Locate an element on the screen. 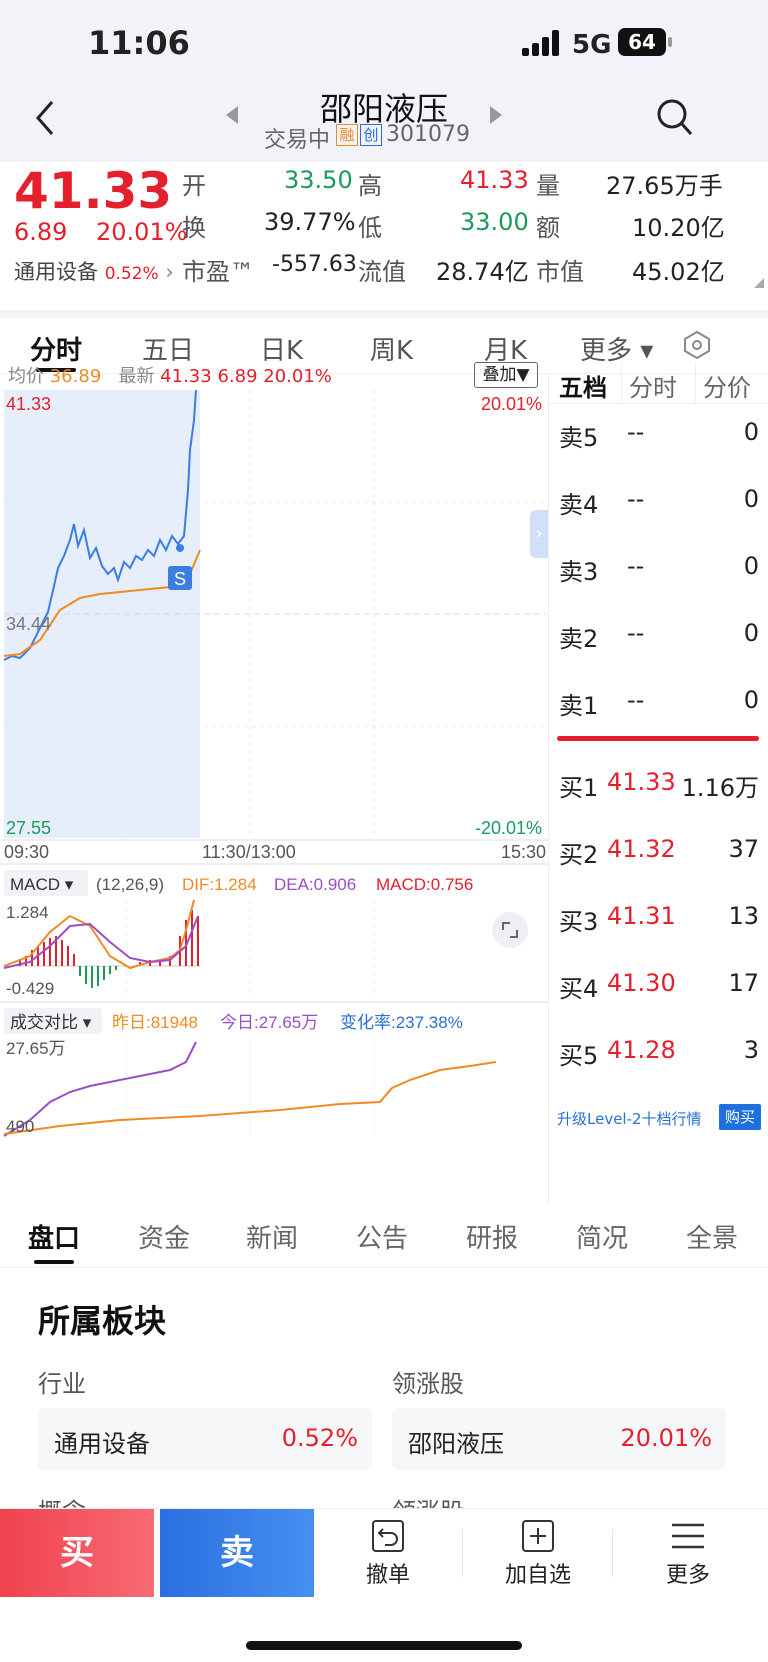  sell-label: 卖 is located at coordinates (237, 1553).